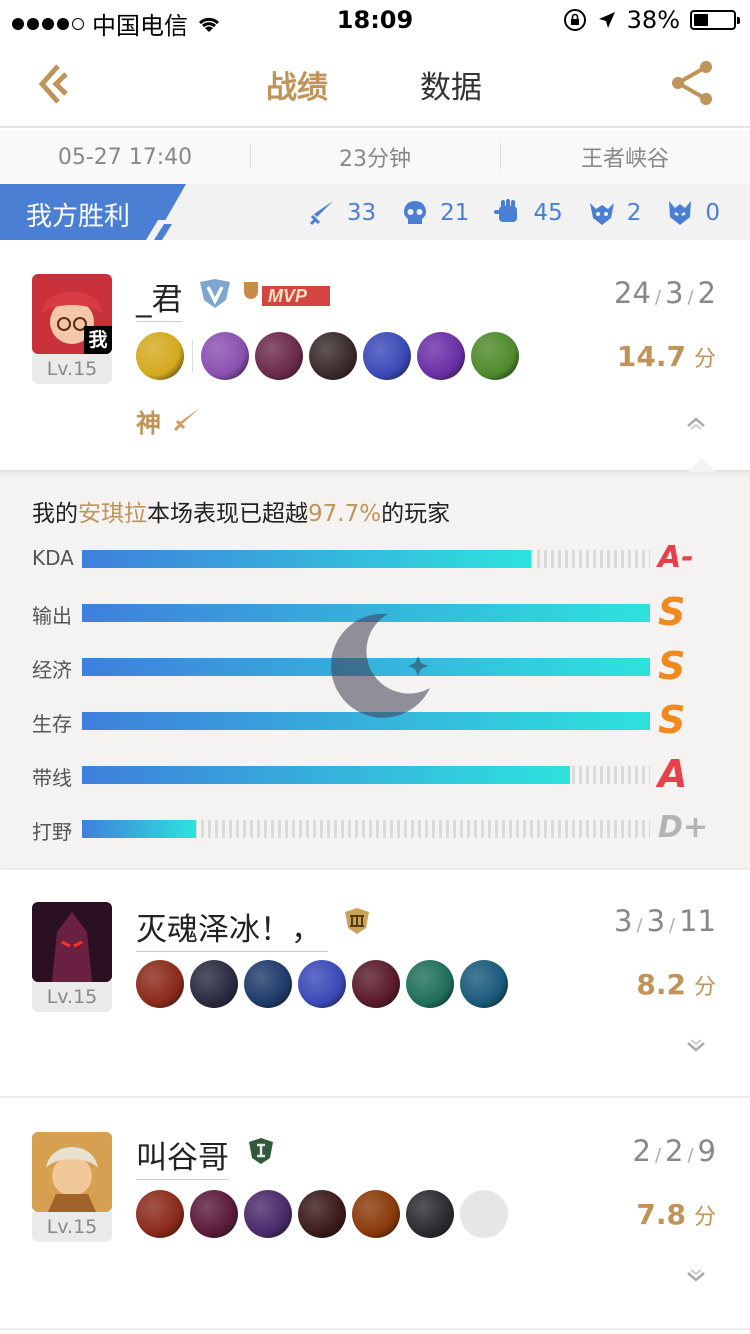 This screenshot has width=750, height=1334. Describe the element at coordinates (416, 514) in the screenshot. I see `headline-suffix: 的玩家` at that location.